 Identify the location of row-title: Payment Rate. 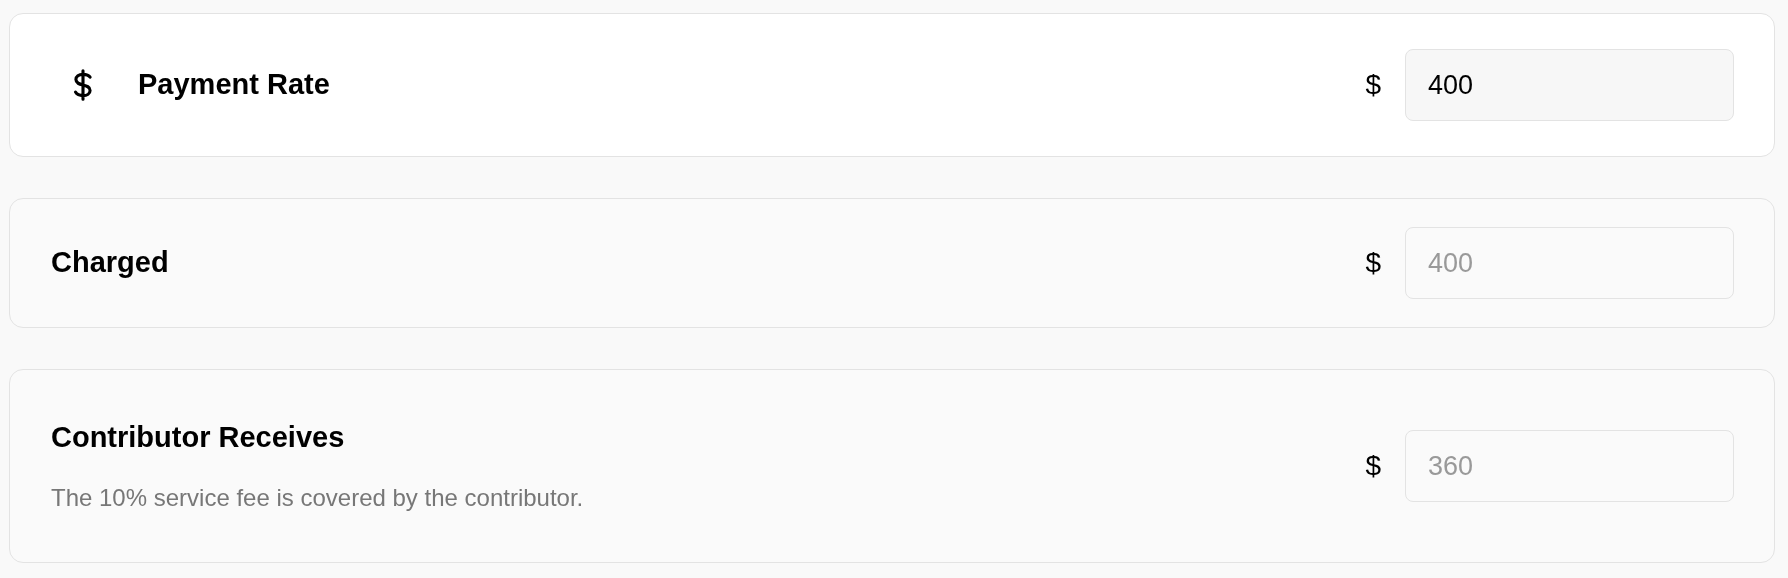
(234, 85).